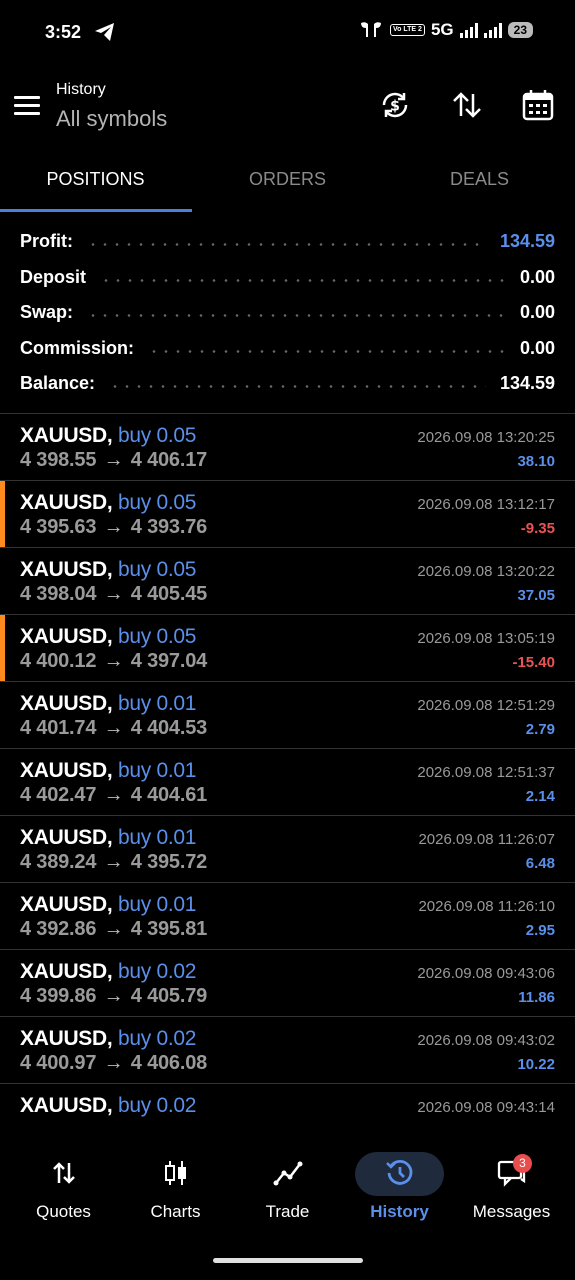 This screenshot has width=575, height=1280. What do you see at coordinates (537, 312) in the screenshot?
I see `summary-swap-value: 0.00` at bounding box center [537, 312].